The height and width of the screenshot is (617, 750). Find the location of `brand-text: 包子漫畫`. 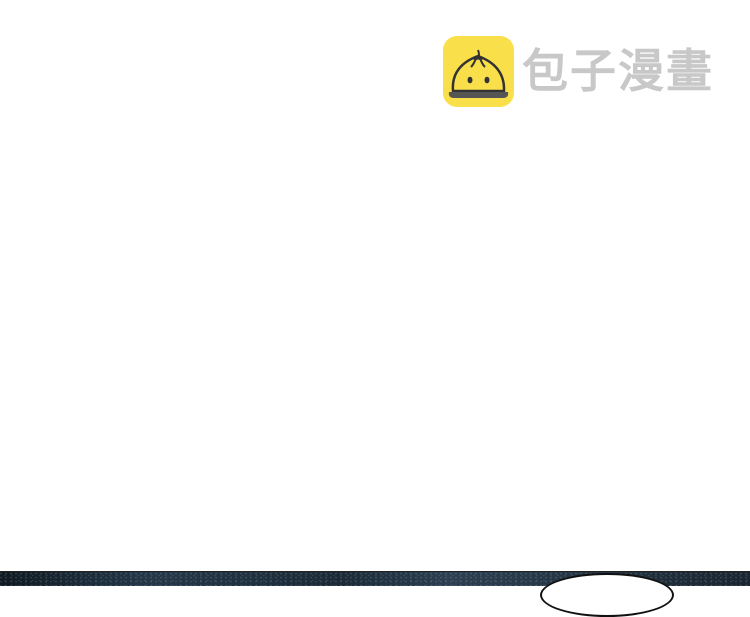

brand-text: 包子漫畫 is located at coordinates (618, 71).